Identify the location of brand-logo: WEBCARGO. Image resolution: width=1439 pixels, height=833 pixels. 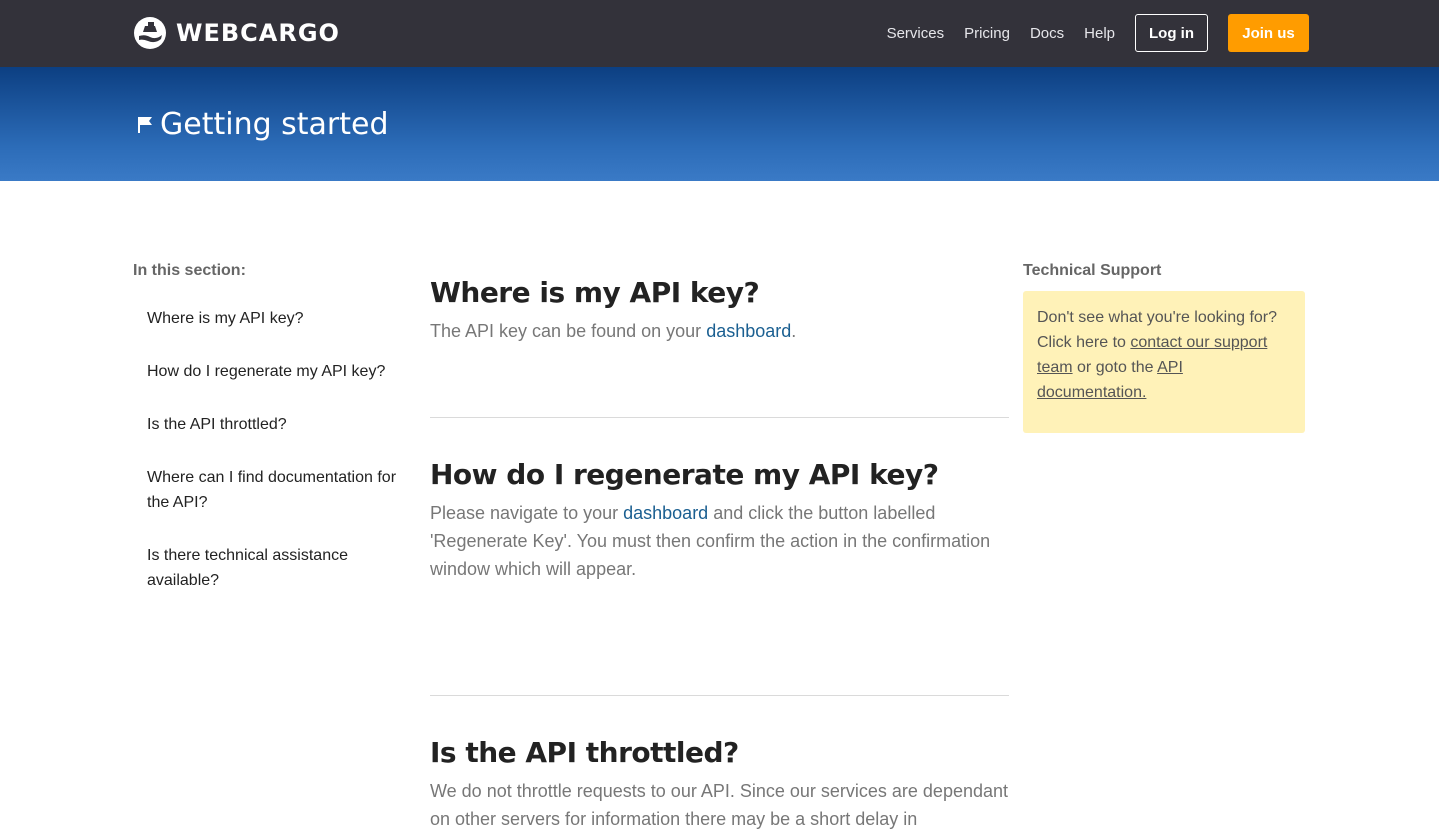
(236, 33).